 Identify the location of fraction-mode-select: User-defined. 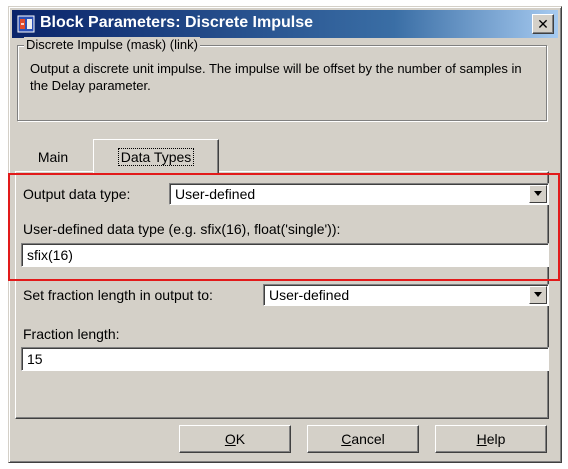
(406, 295).